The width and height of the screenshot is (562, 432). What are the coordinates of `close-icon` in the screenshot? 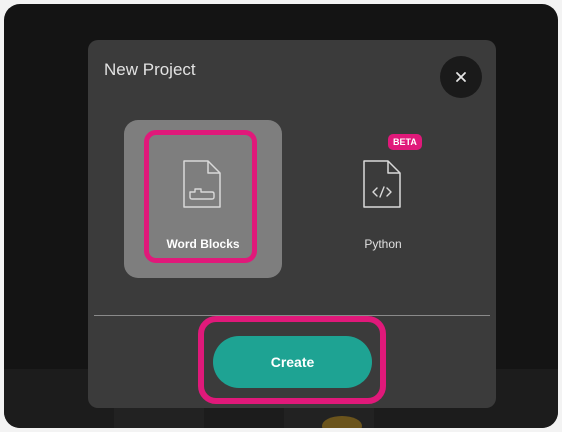 It's located at (461, 77).